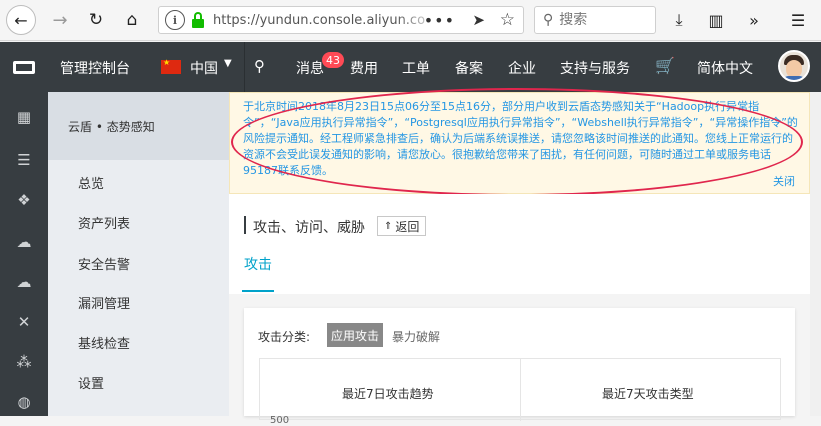 This screenshot has height=426, width=821. Describe the element at coordinates (648, 394) in the screenshot. I see `chart-type-title: 最近7天攻击类型` at that location.